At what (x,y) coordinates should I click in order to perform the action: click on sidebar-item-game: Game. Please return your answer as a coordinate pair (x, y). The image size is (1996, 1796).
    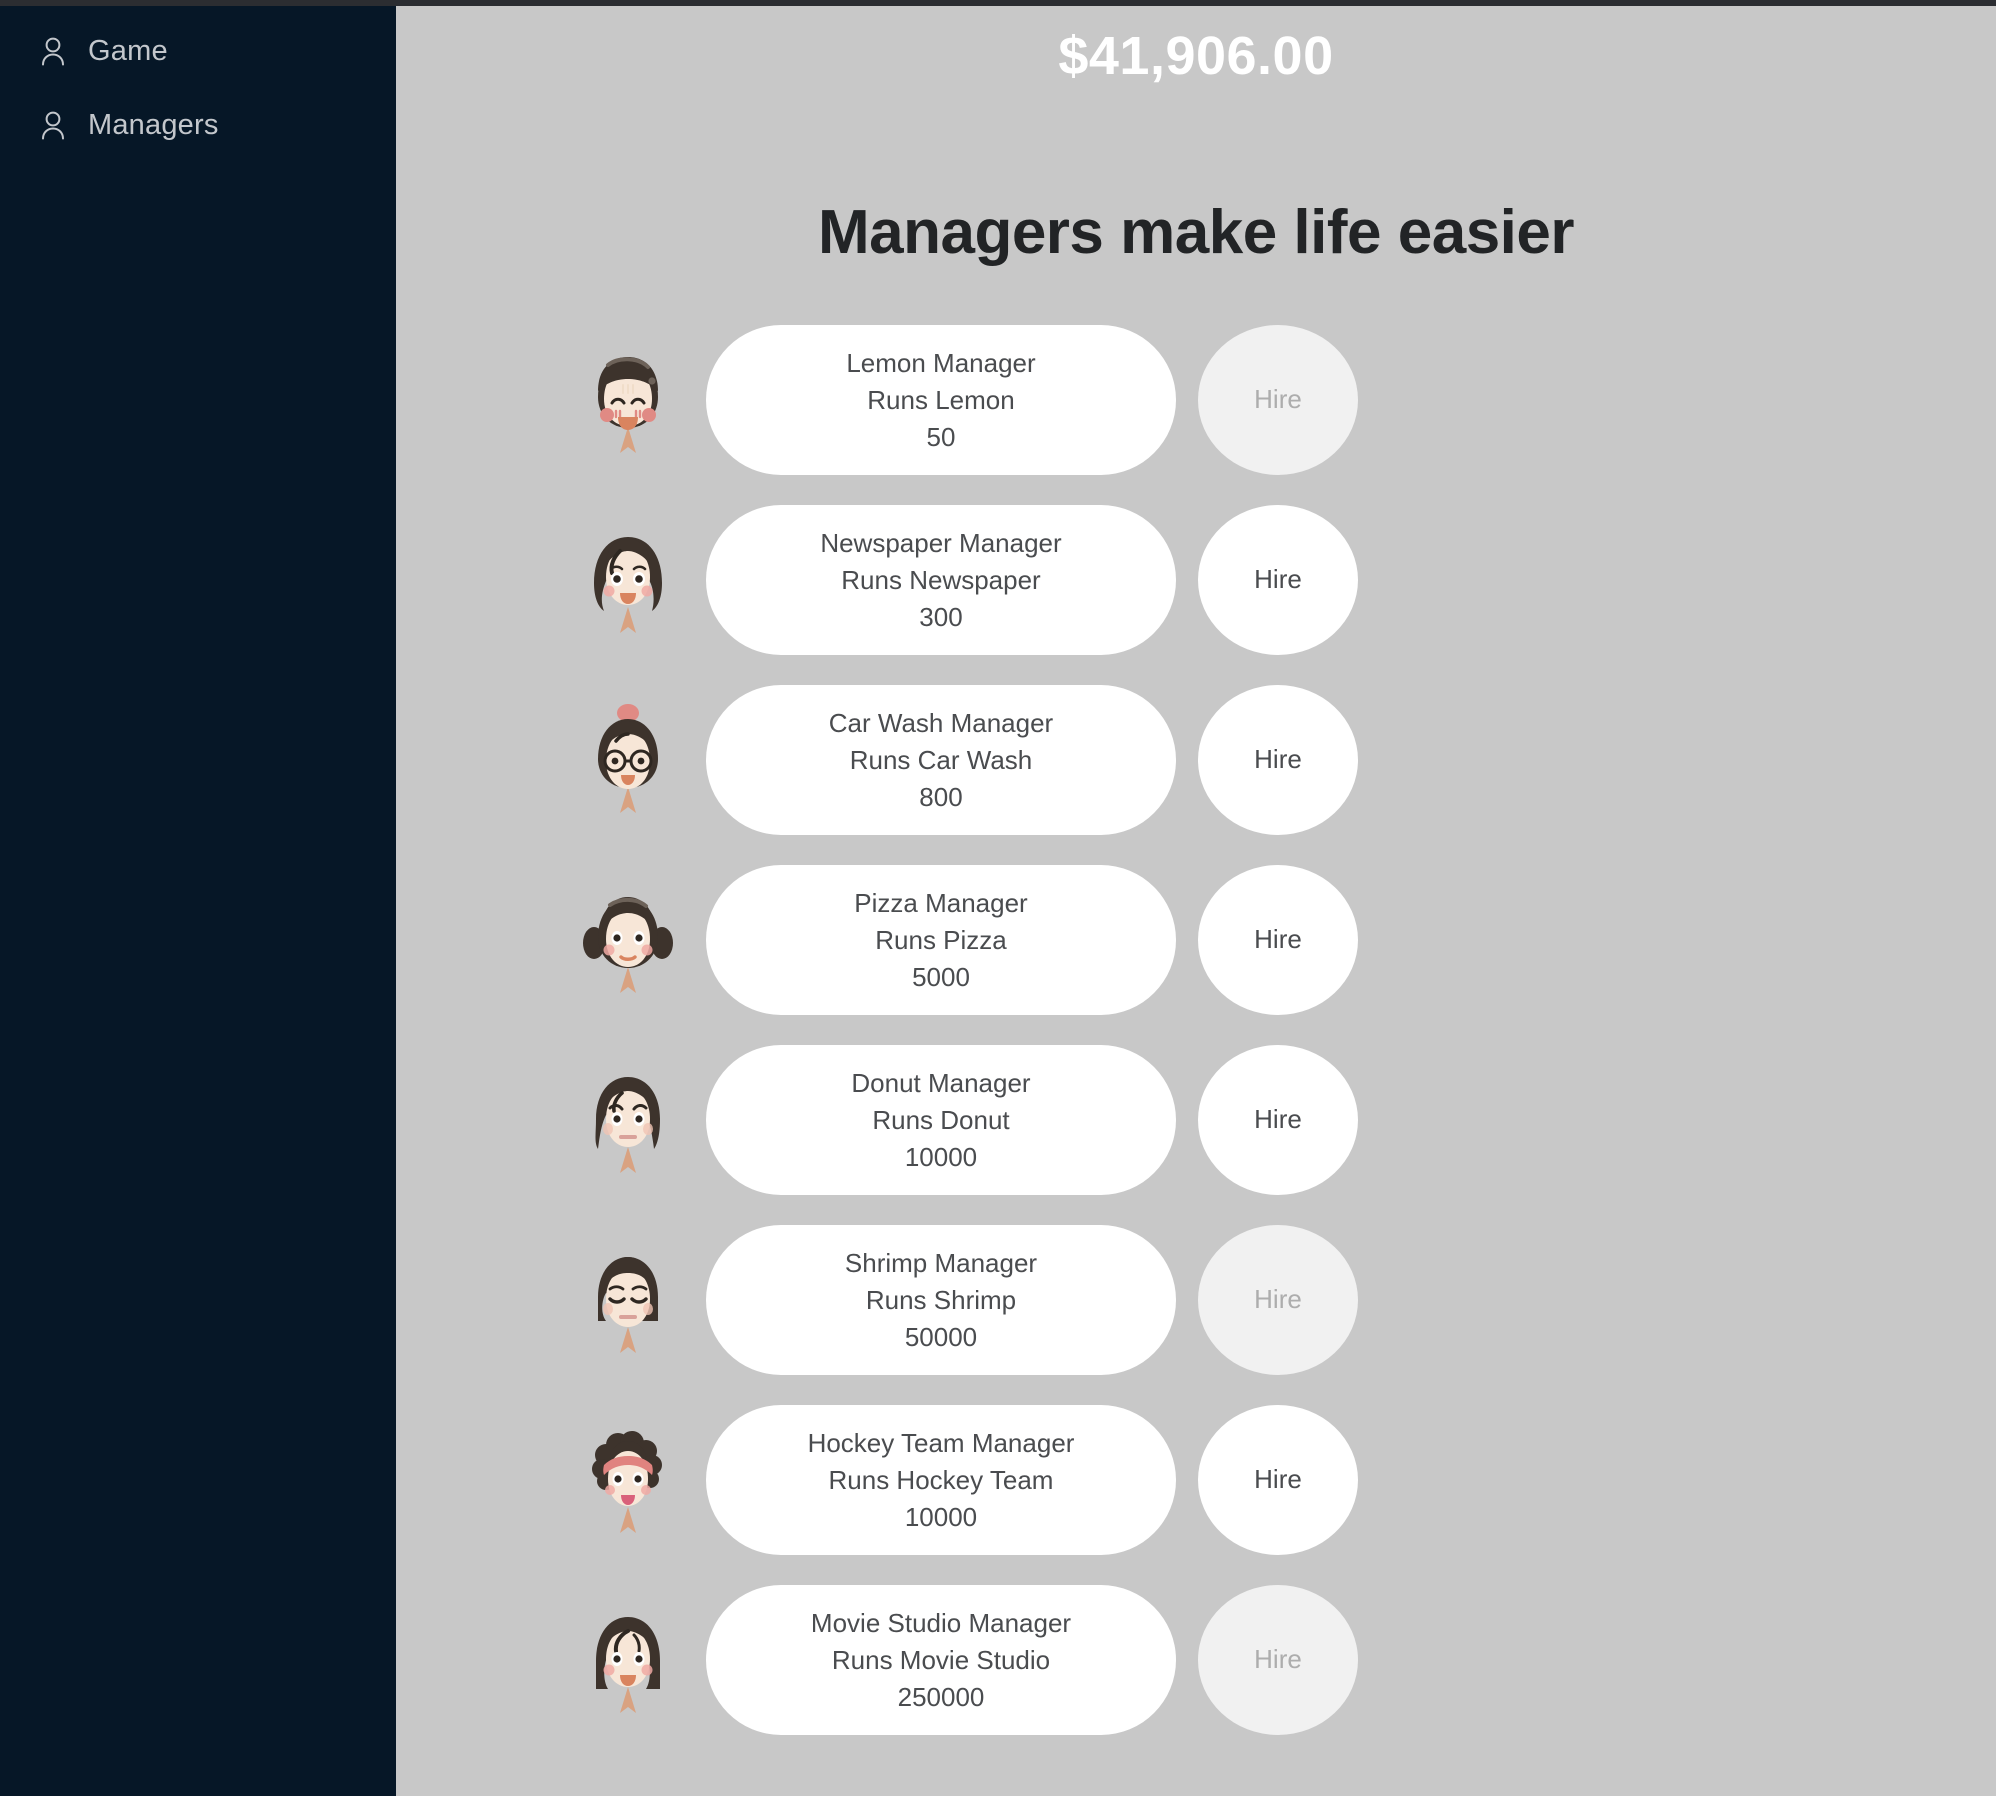
    Looking at the image, I should click on (198, 51).